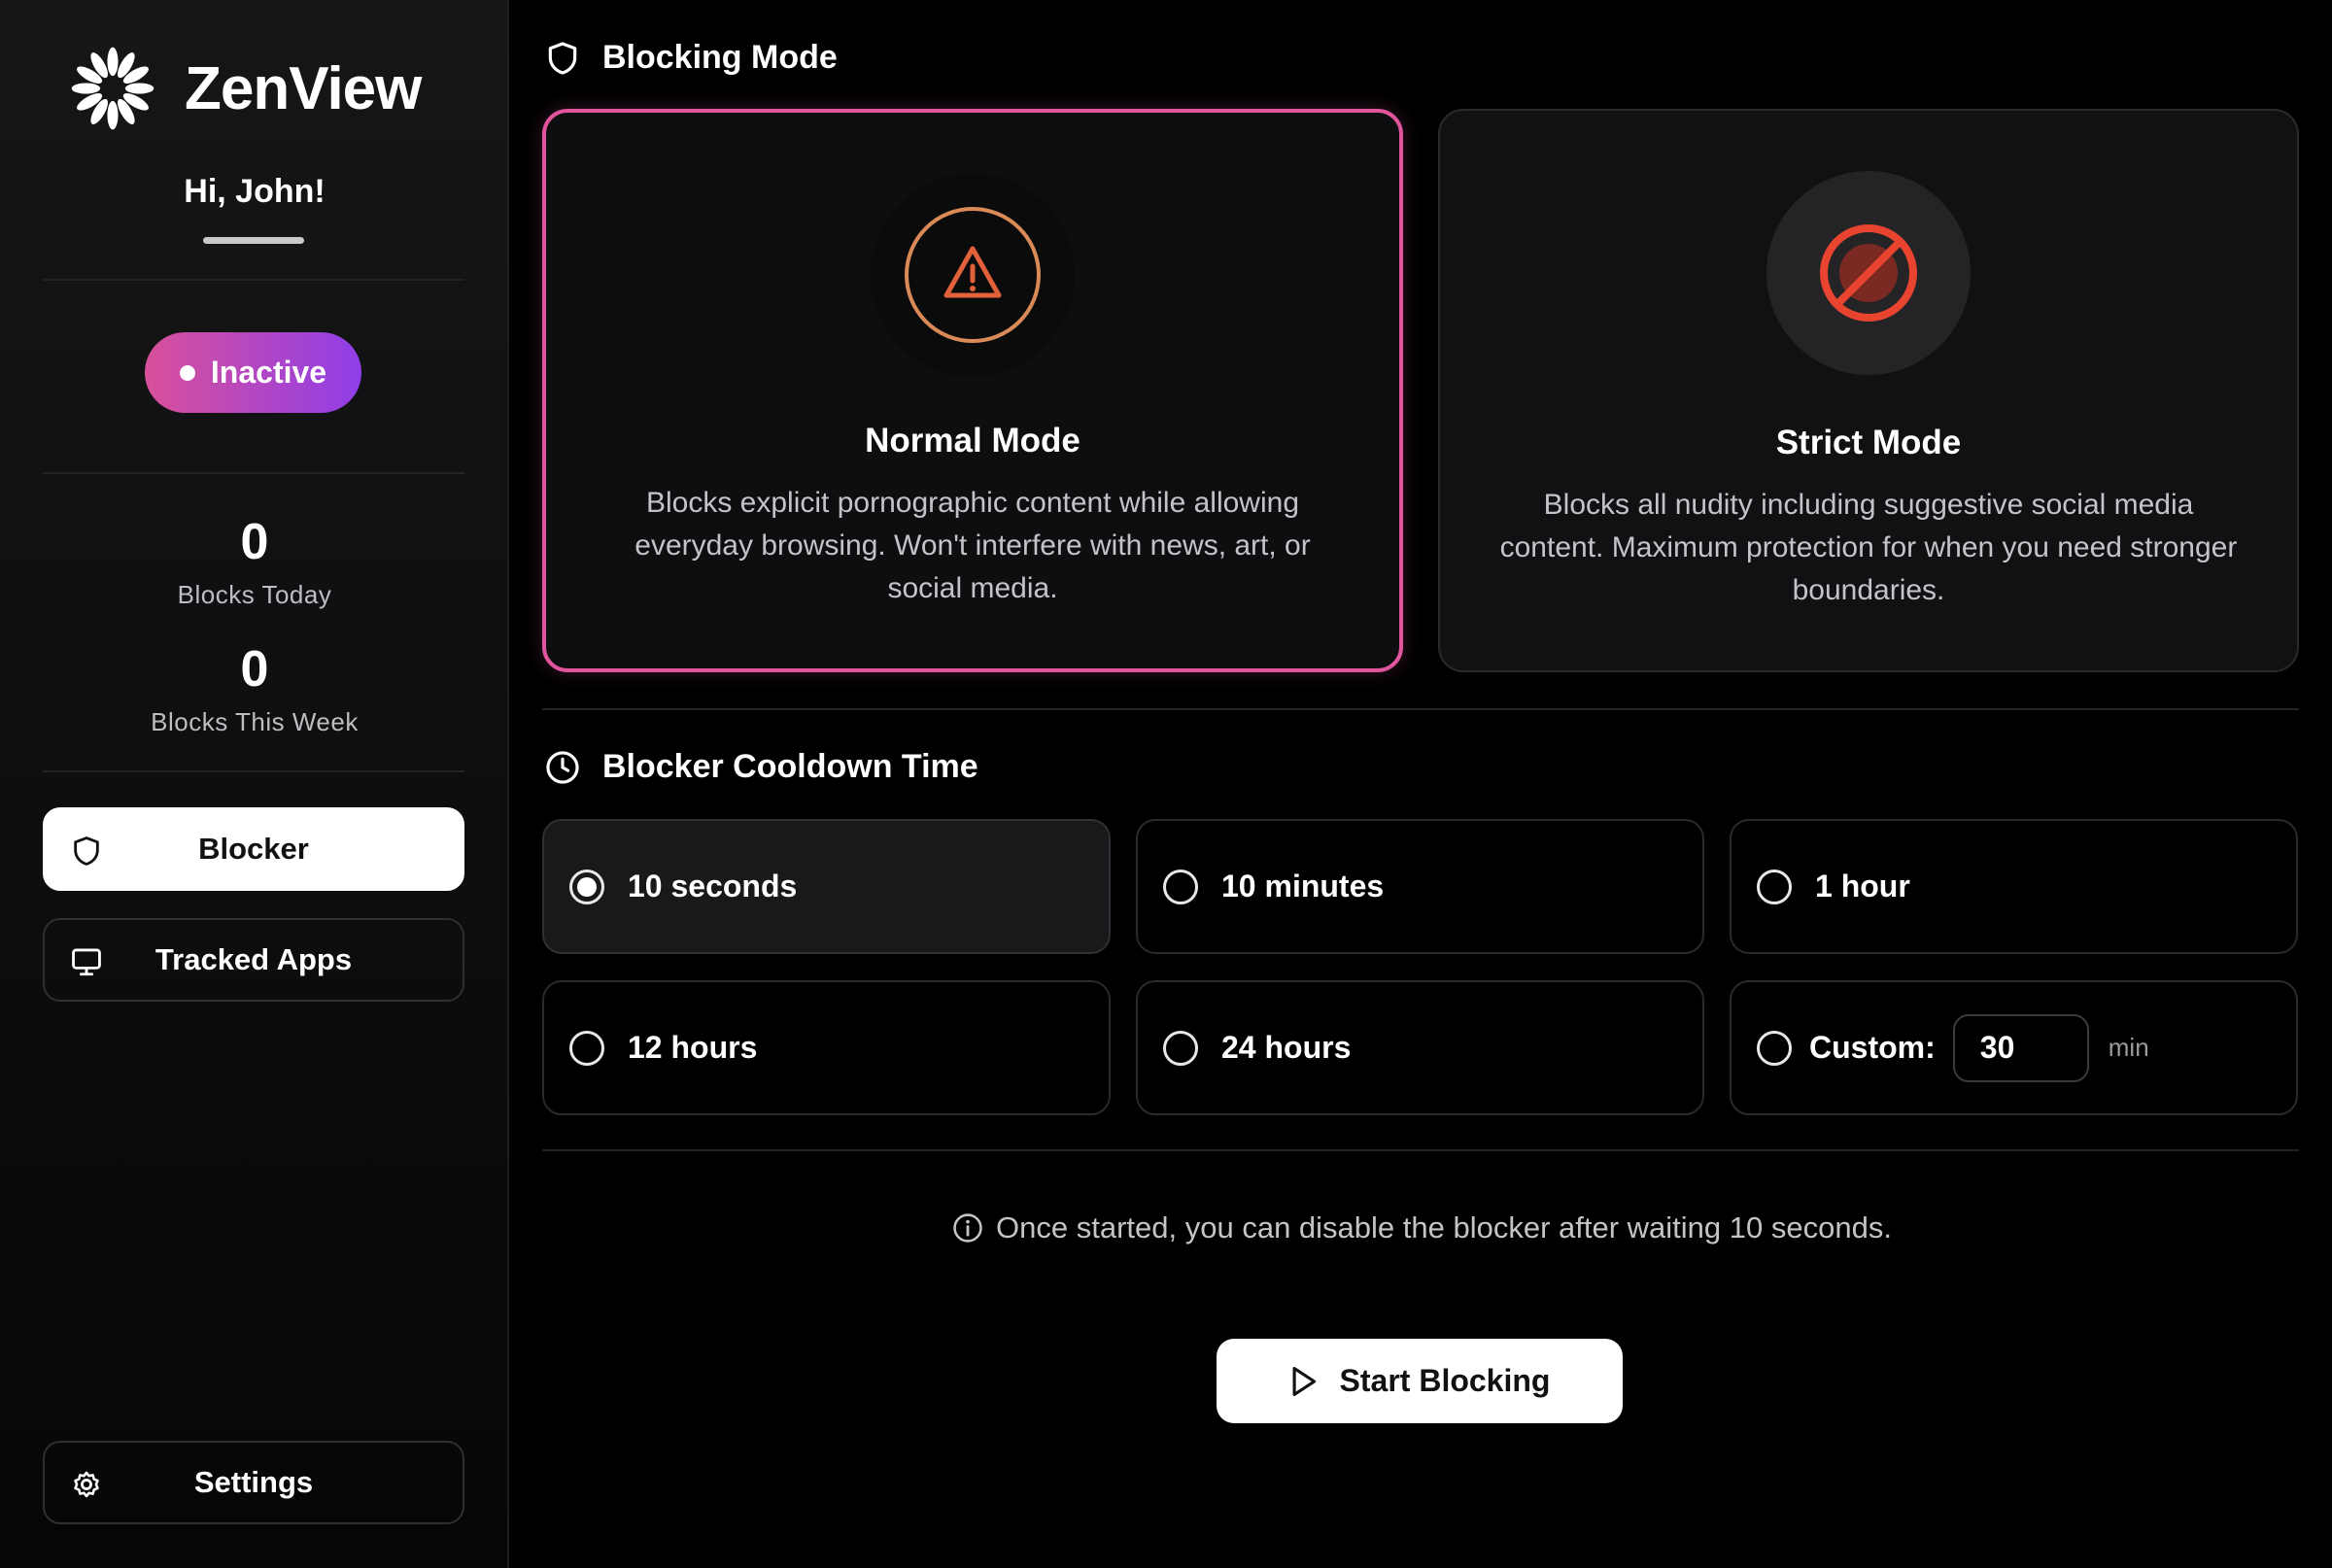  What do you see at coordinates (720, 57) in the screenshot?
I see `section-title: Blocking Mode` at bounding box center [720, 57].